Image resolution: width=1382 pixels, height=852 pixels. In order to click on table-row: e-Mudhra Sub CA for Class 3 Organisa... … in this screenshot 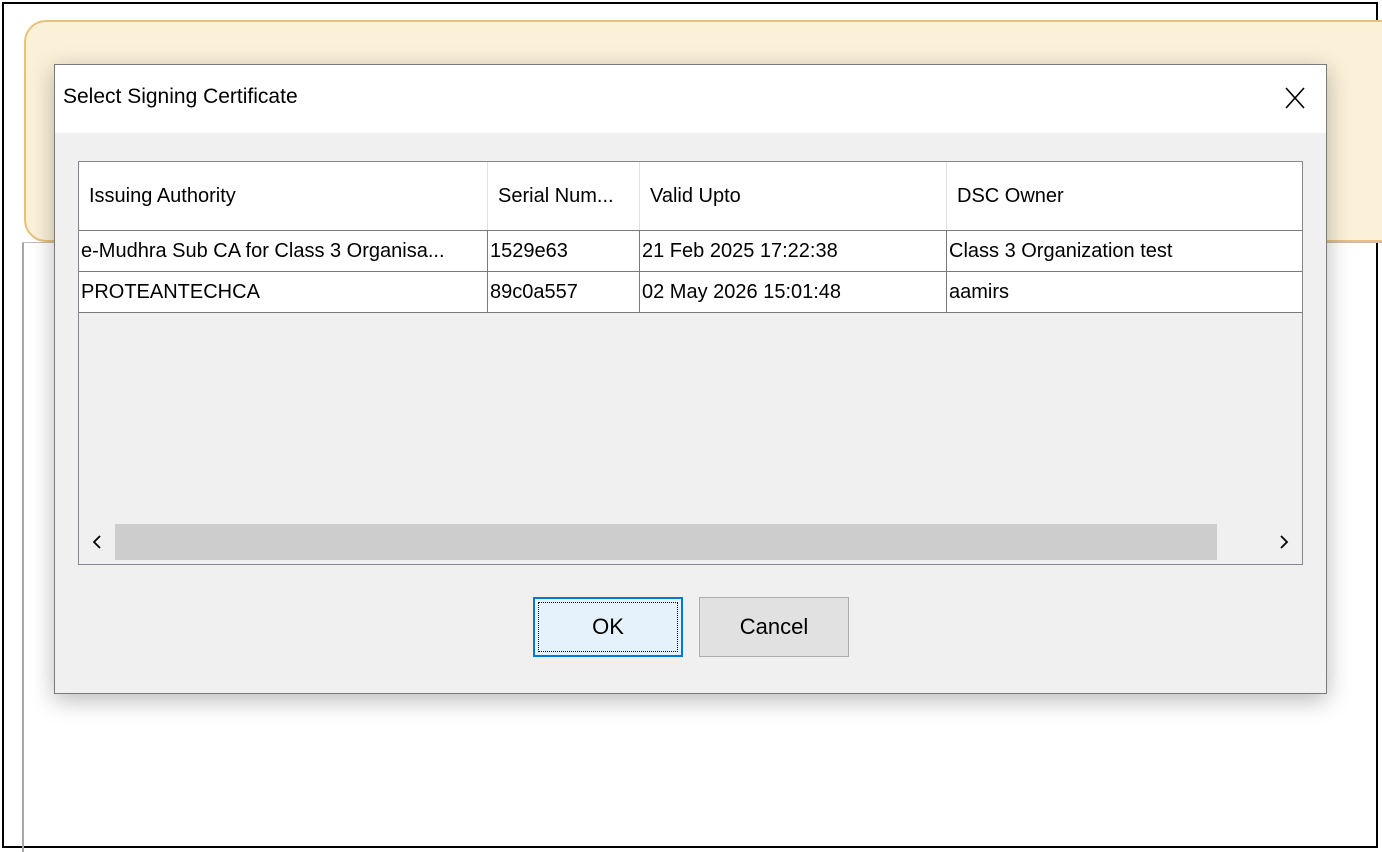, I will do `click(690, 251)`.